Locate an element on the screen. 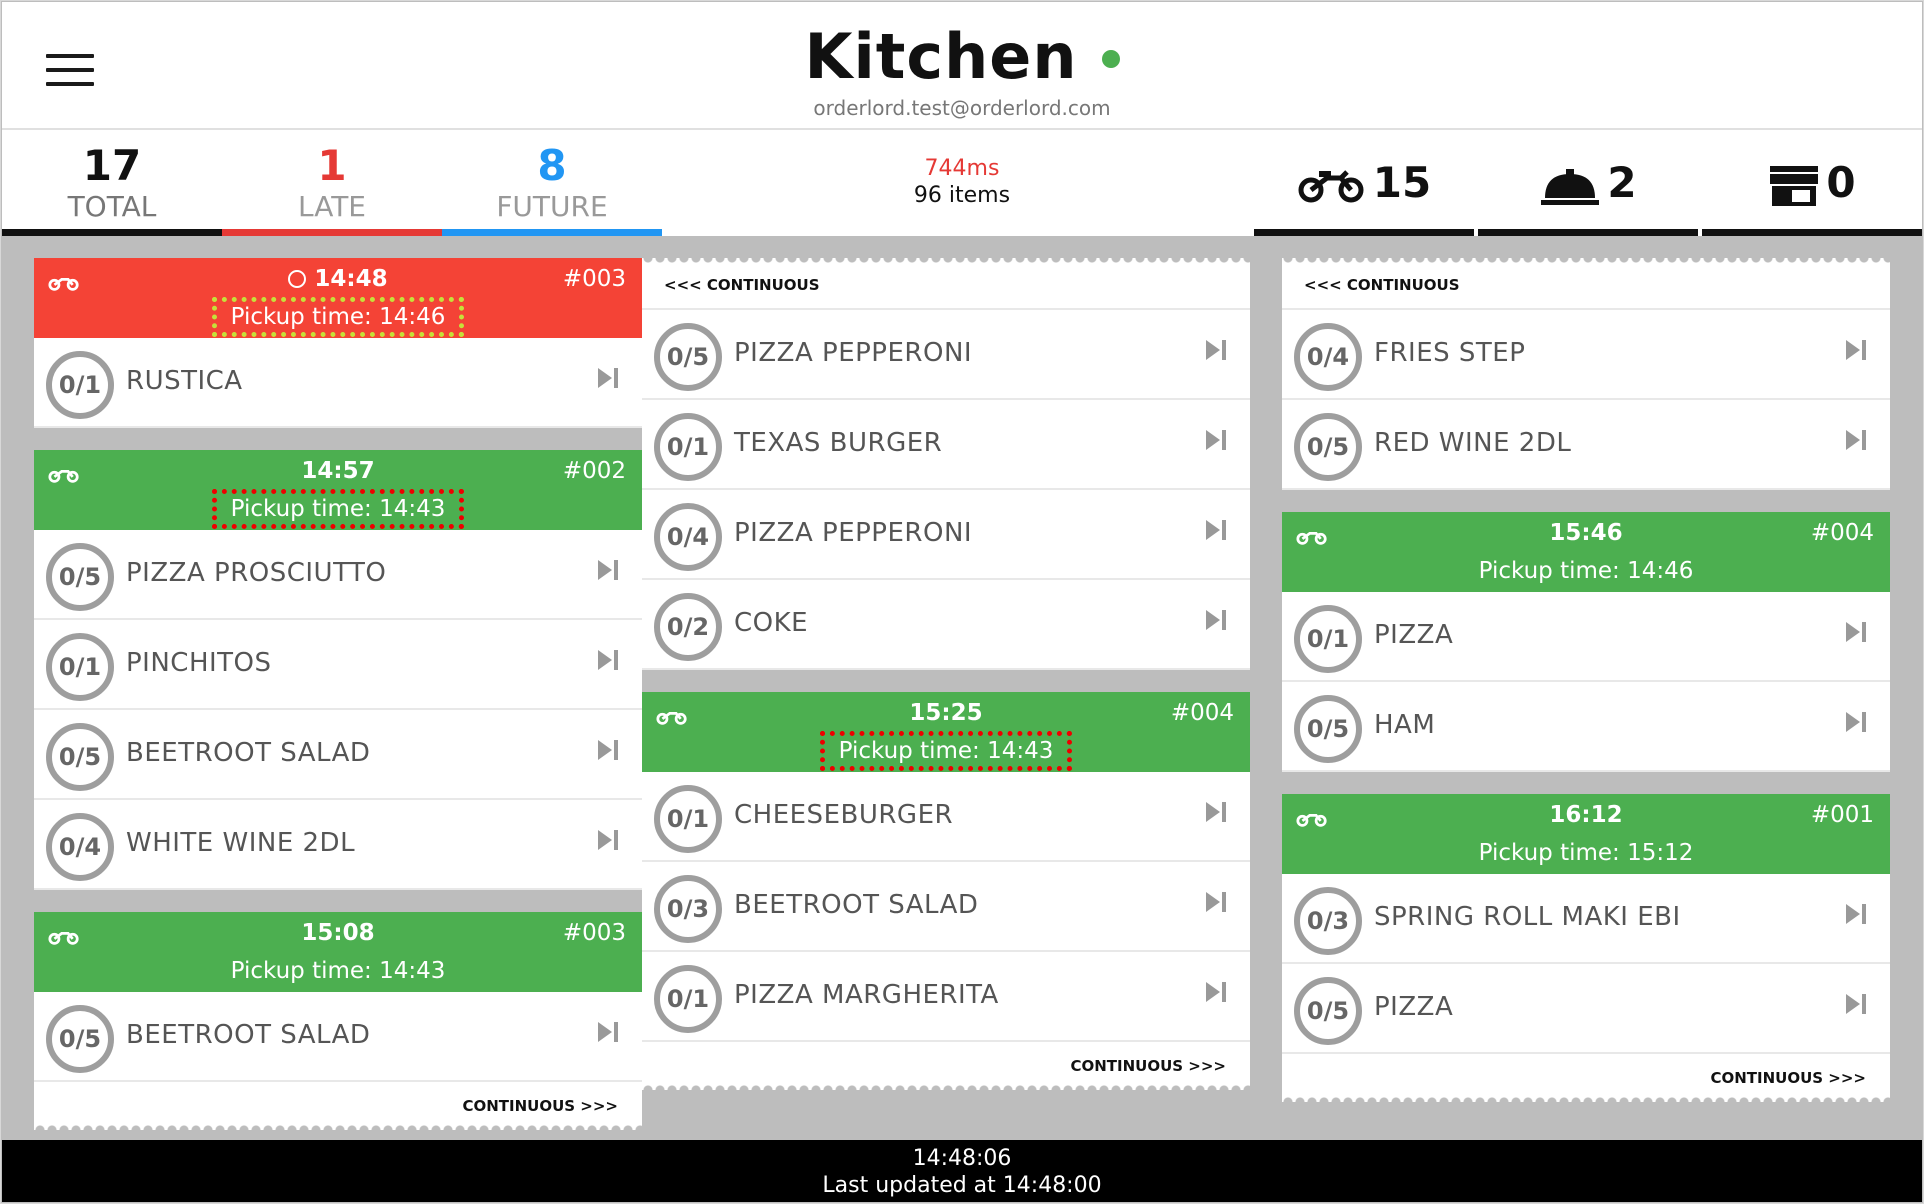  order-item: 0/4 PIZZA PEPPERONI is located at coordinates (946, 535).